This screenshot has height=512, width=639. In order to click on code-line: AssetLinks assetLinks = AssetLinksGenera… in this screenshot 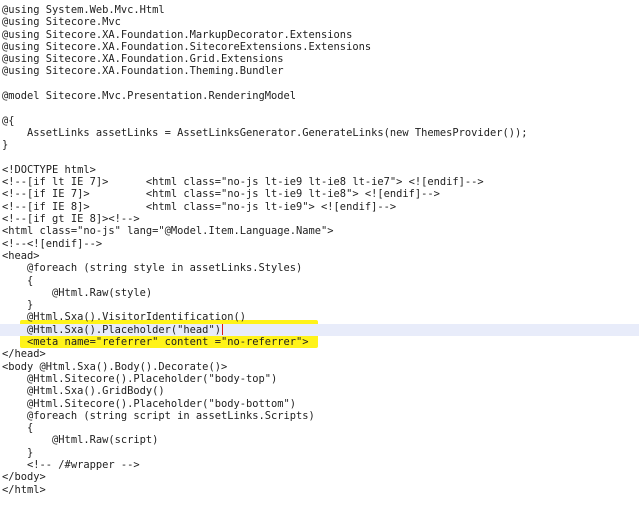, I will do `click(319, 133)`.